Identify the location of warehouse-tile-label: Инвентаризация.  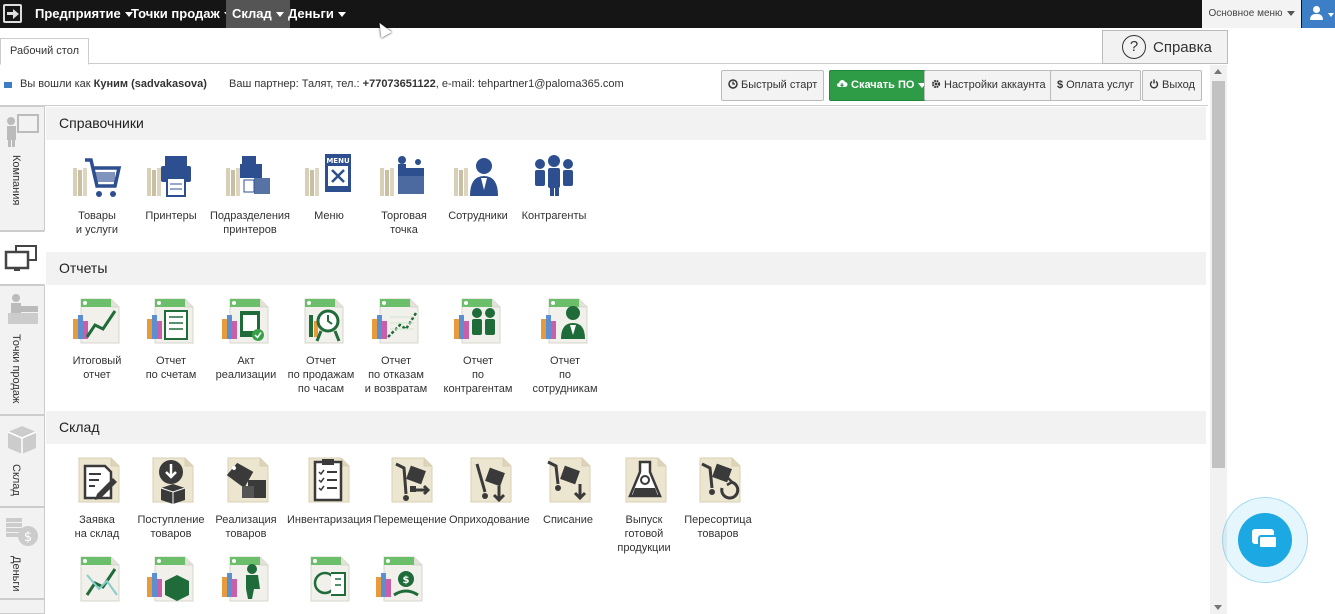
(329, 520).